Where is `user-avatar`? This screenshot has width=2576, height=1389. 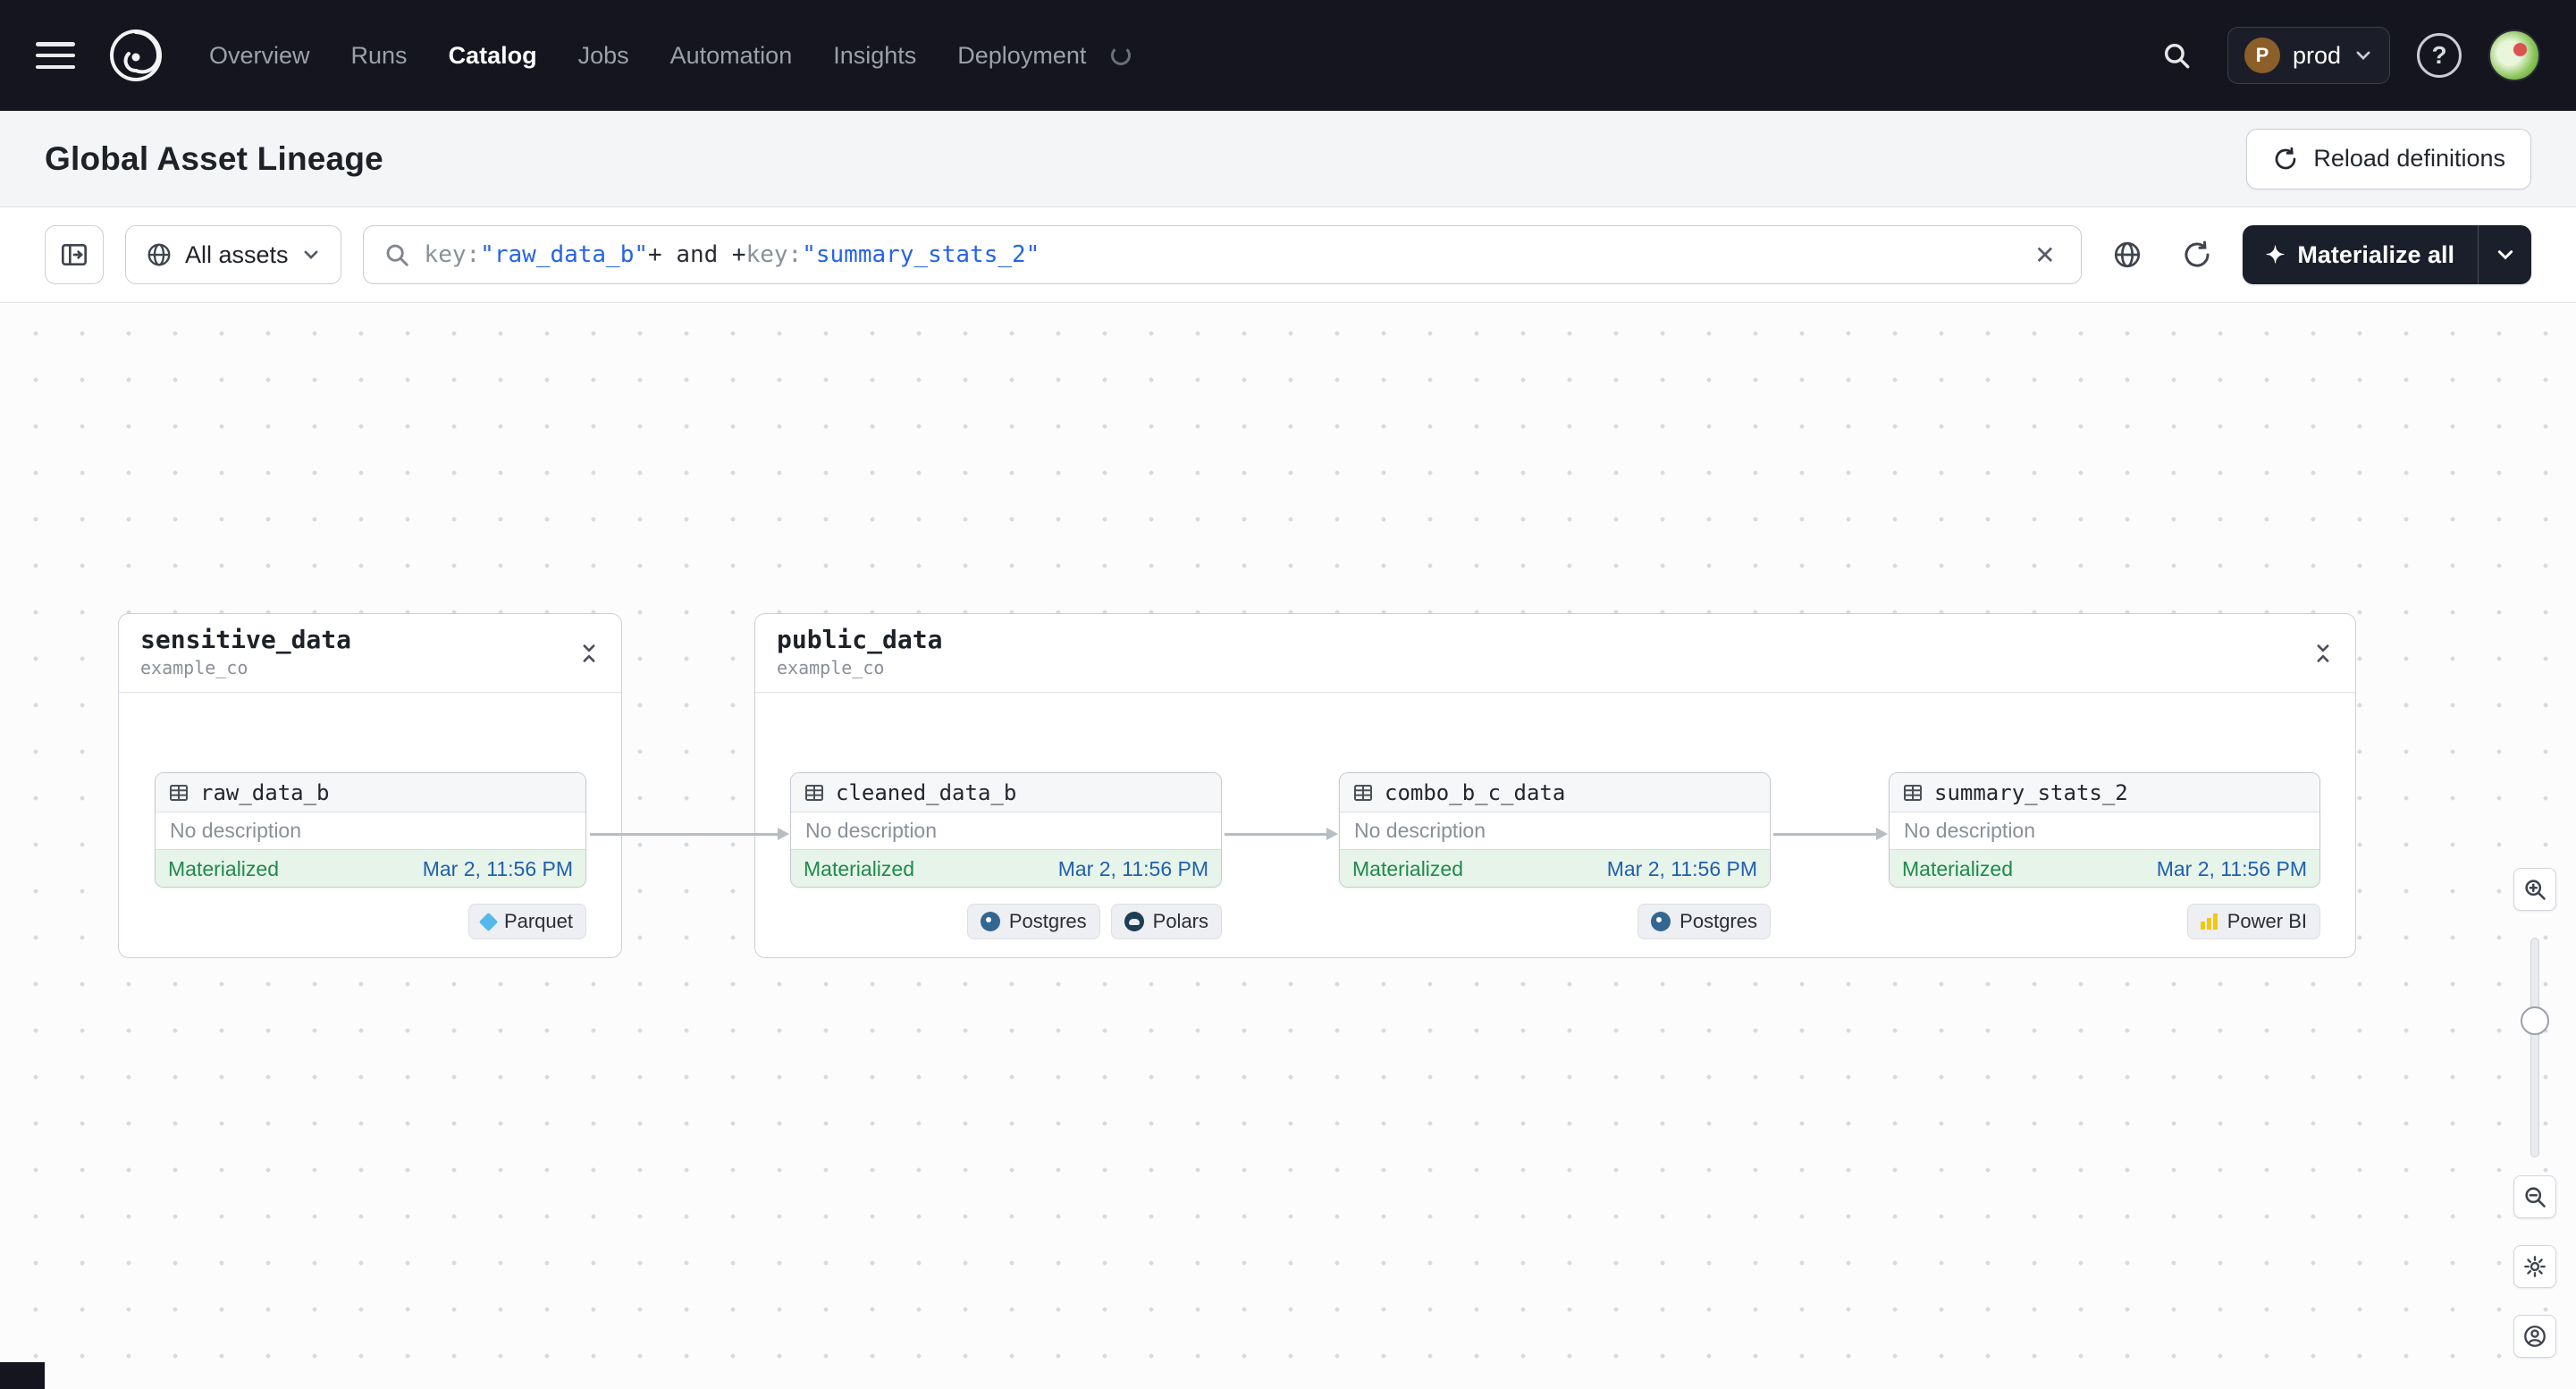 user-avatar is located at coordinates (2514, 55).